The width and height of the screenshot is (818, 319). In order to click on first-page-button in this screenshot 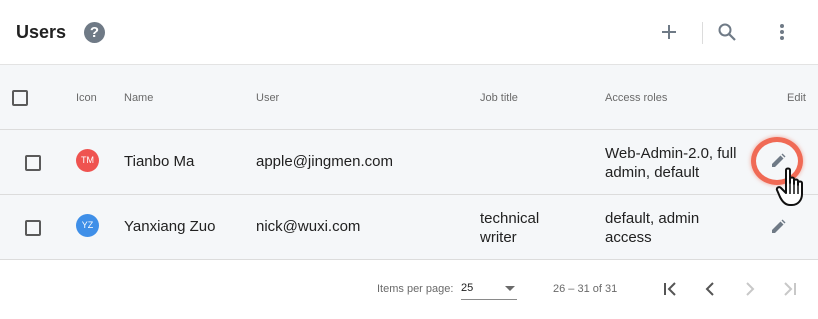, I will do `click(670, 289)`.